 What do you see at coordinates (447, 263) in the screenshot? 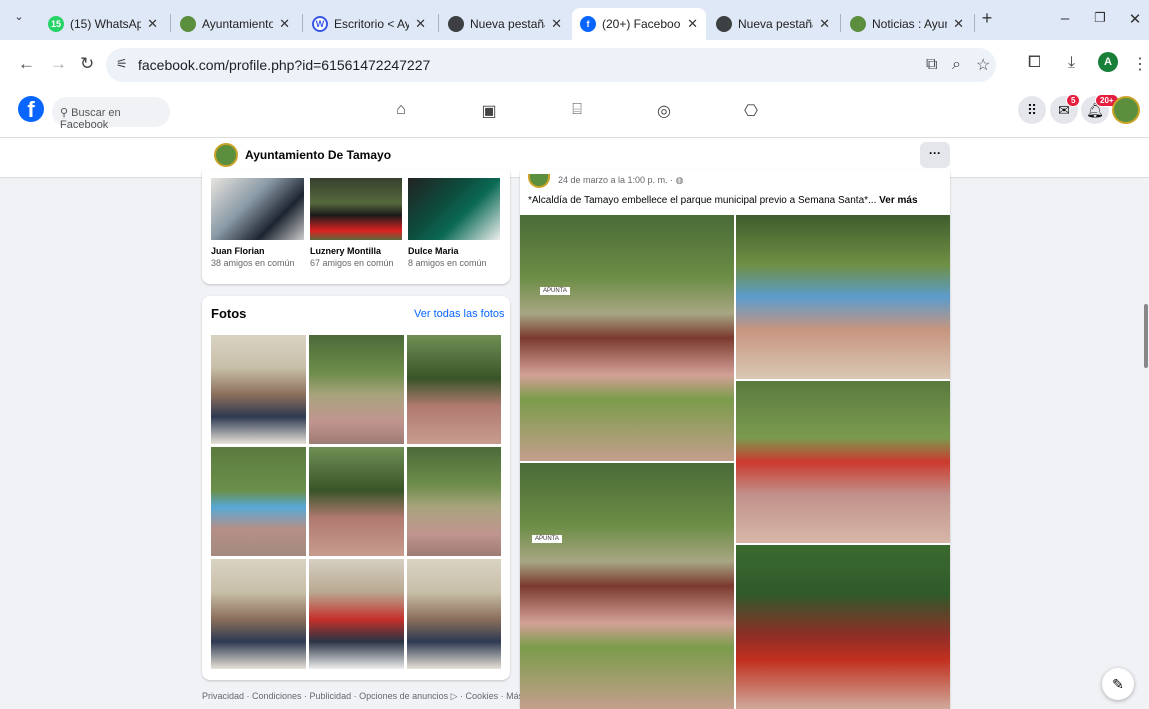
I see `friend-mutual: 8 amigos en común` at bounding box center [447, 263].